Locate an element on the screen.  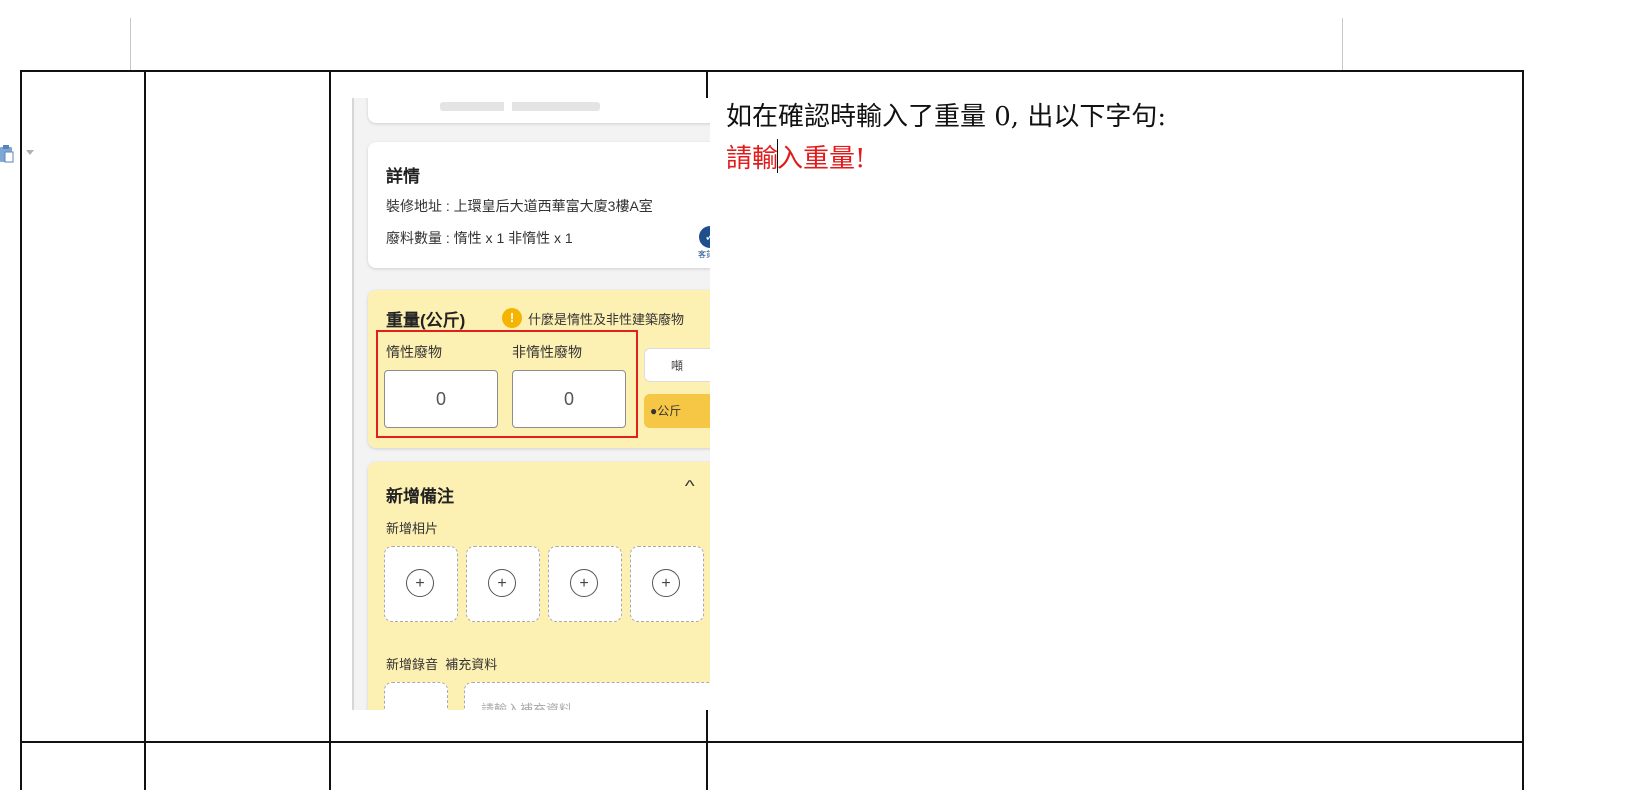
waste-info-link: 什麼是惰性及非性建築廢物 is located at coordinates (606, 318).